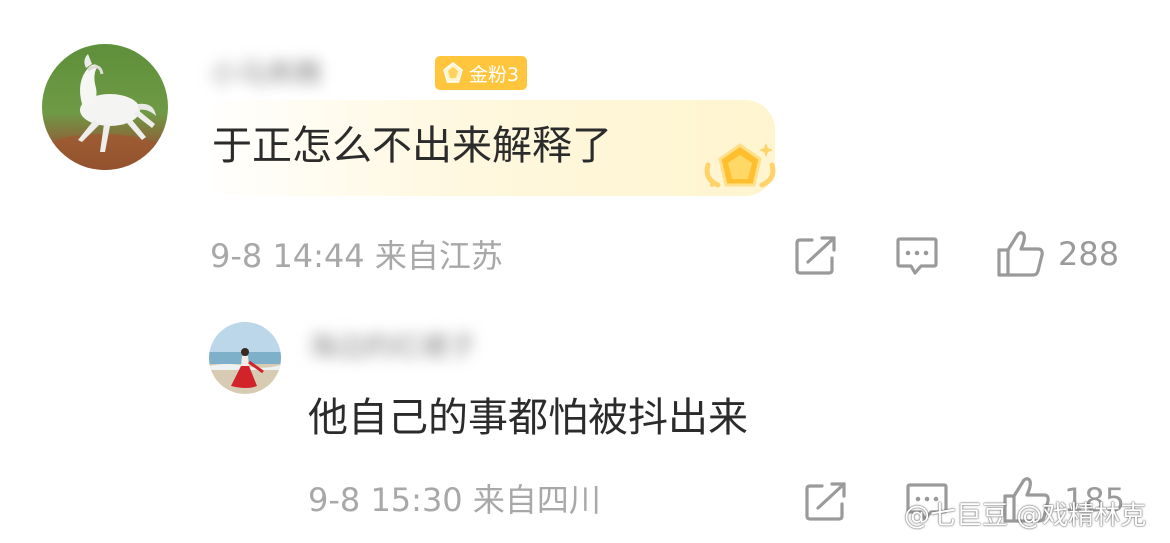 Image resolution: width=1170 pixels, height=543 pixels. Describe the element at coordinates (528, 418) in the screenshot. I see `comment-text: 他自己的事都怕被抖出来` at that location.